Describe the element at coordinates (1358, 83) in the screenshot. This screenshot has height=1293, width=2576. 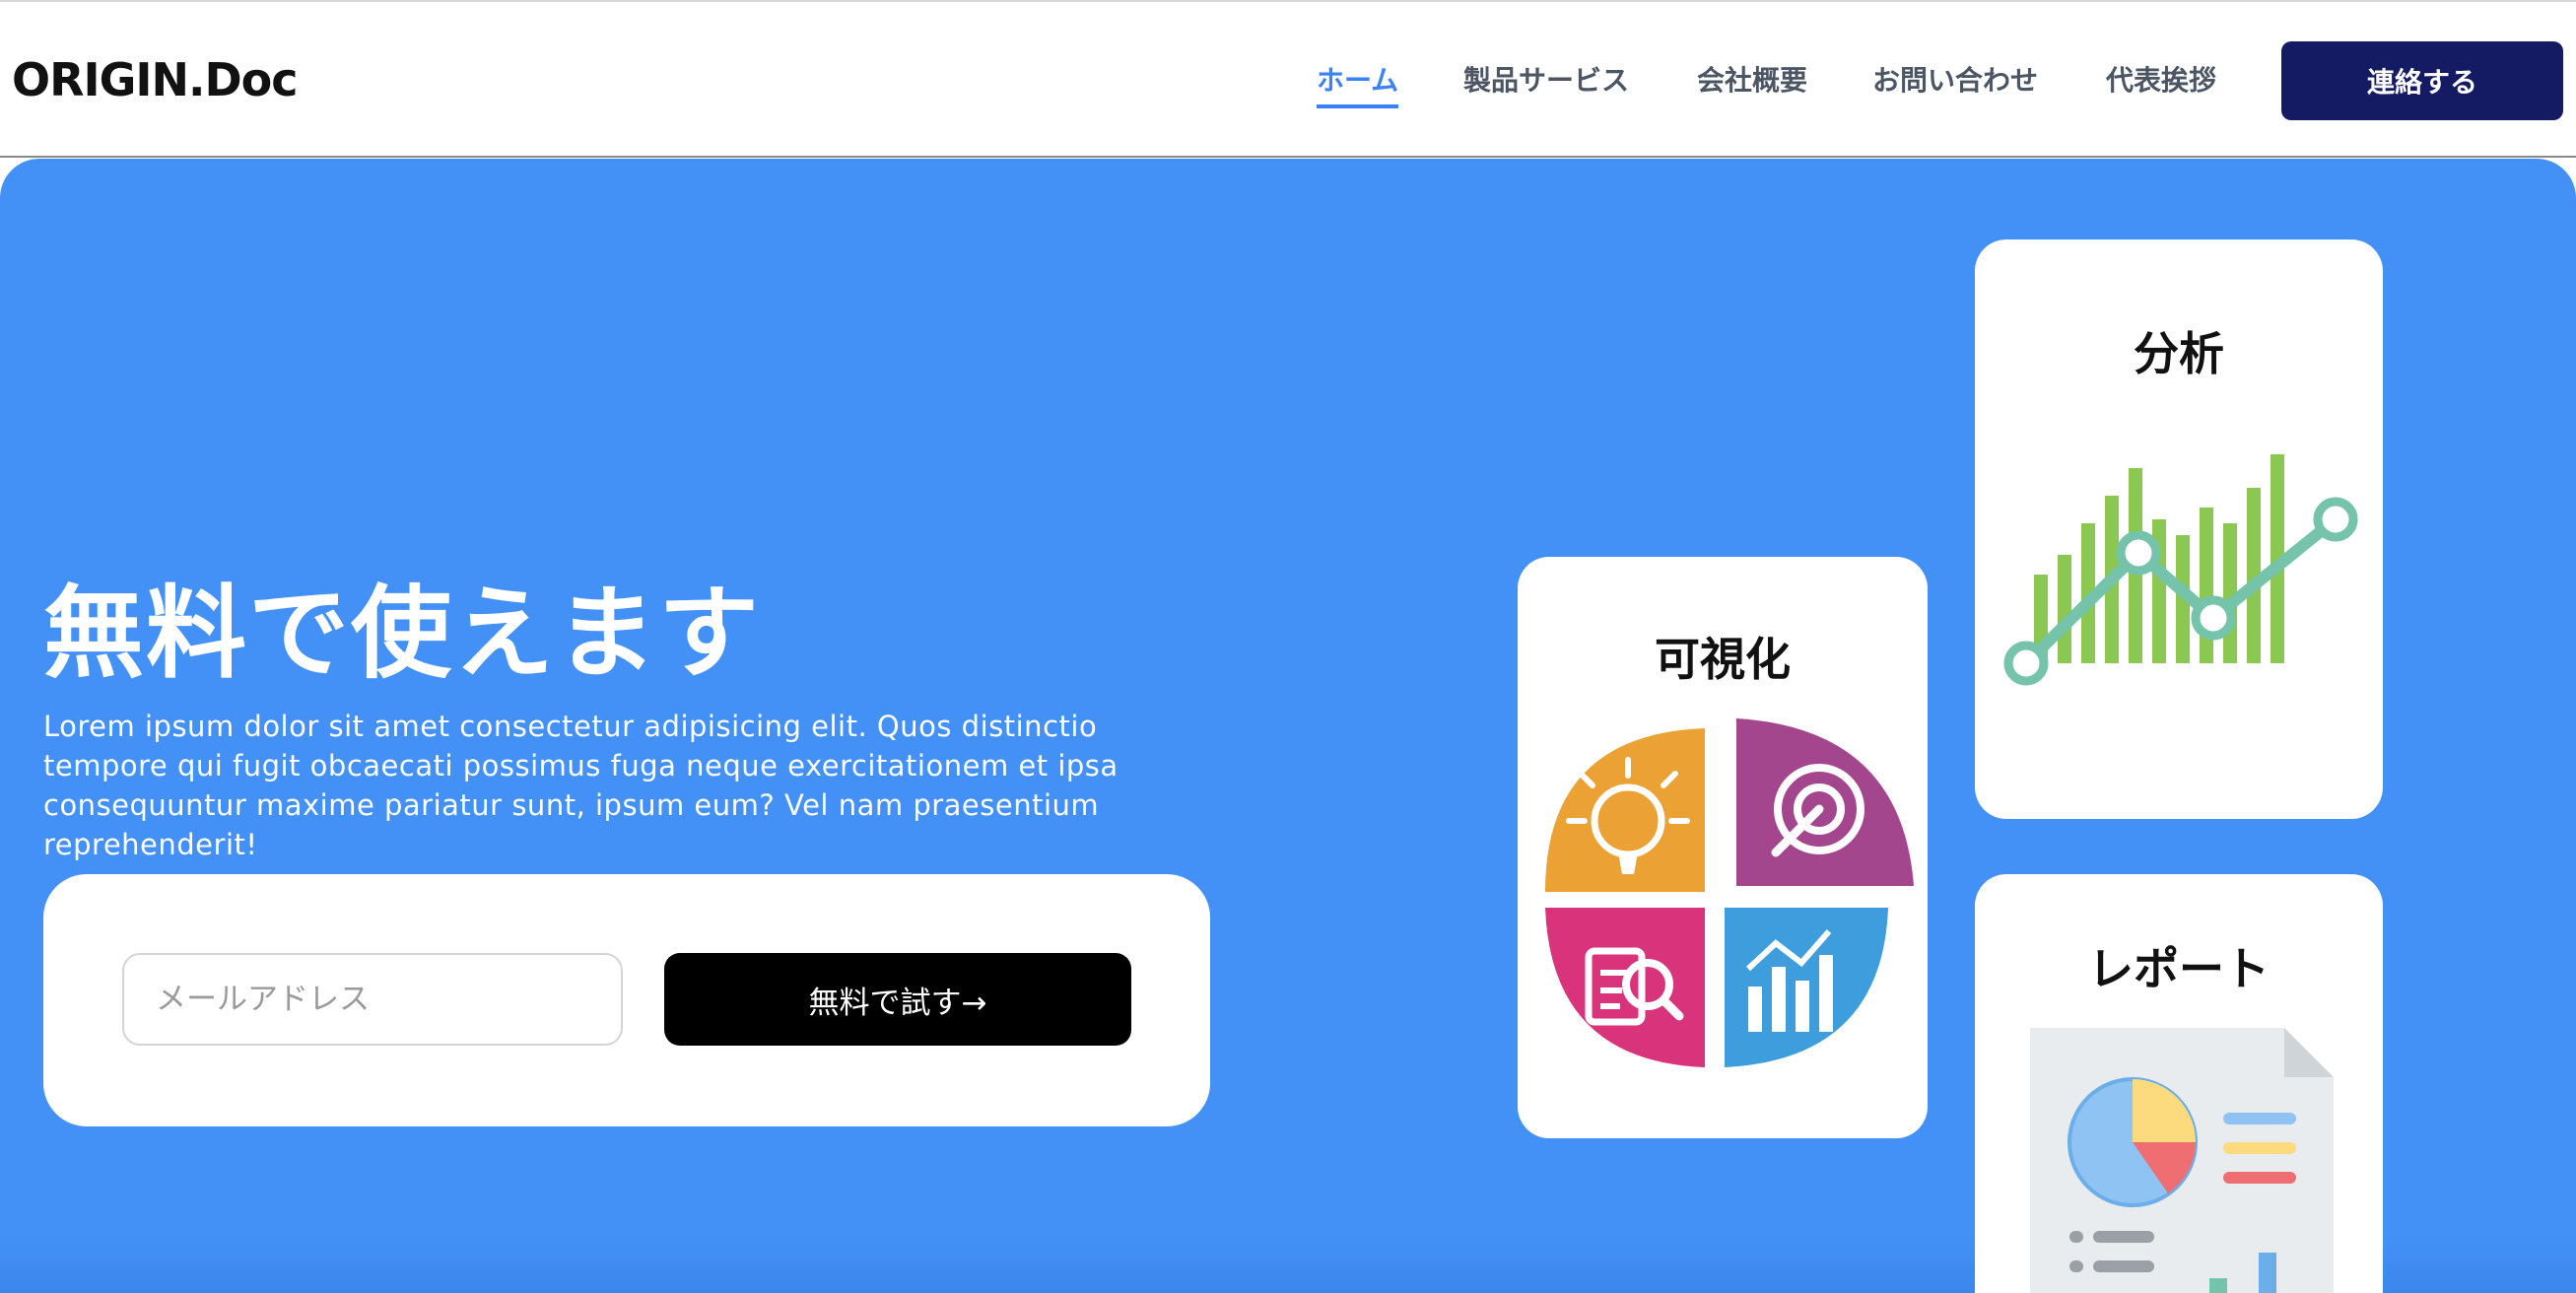
I see `nav-item-home: ホーム` at that location.